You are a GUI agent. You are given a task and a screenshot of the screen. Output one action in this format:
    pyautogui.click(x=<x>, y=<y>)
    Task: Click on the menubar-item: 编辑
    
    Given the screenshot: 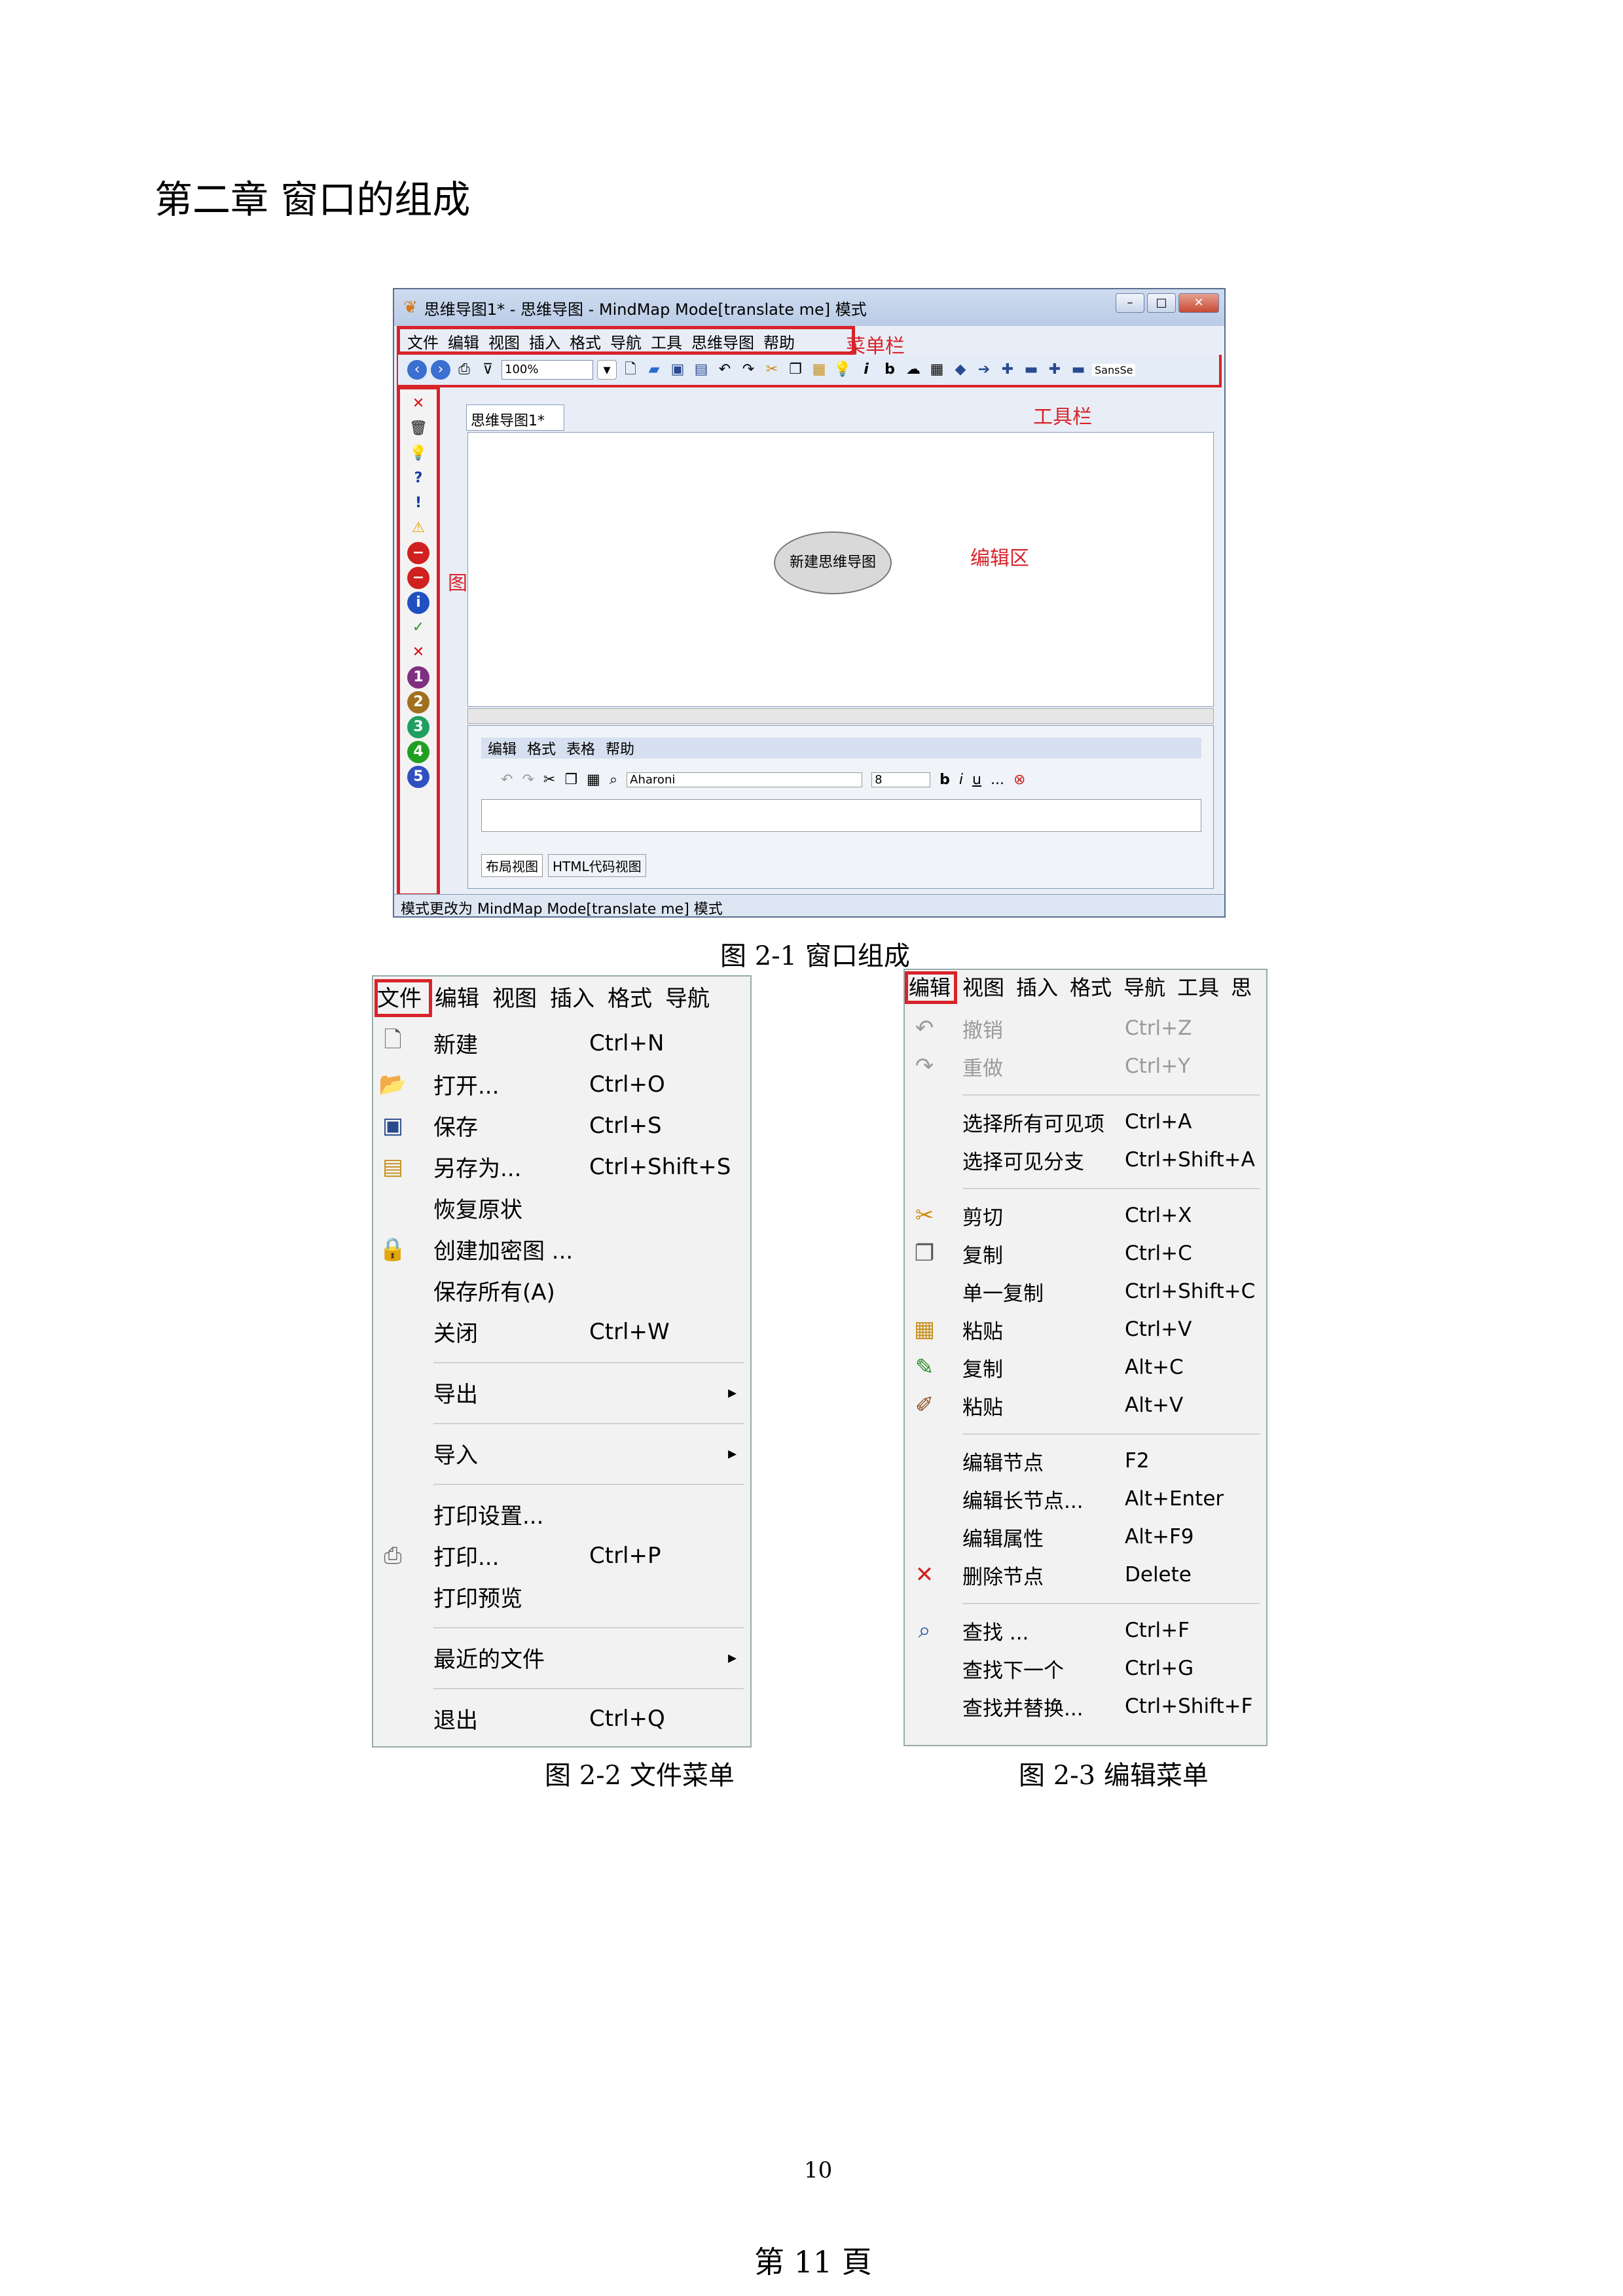 What is the action you would take?
    pyautogui.click(x=463, y=341)
    